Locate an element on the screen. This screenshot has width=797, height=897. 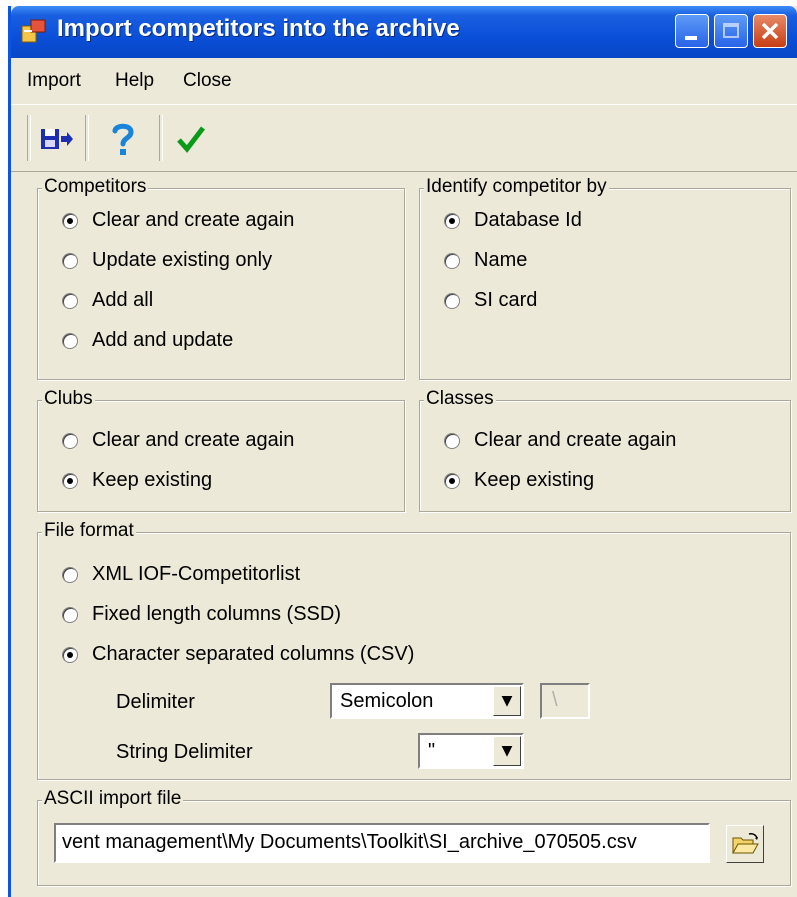
option-label: Database Id is located at coordinates (528, 220).